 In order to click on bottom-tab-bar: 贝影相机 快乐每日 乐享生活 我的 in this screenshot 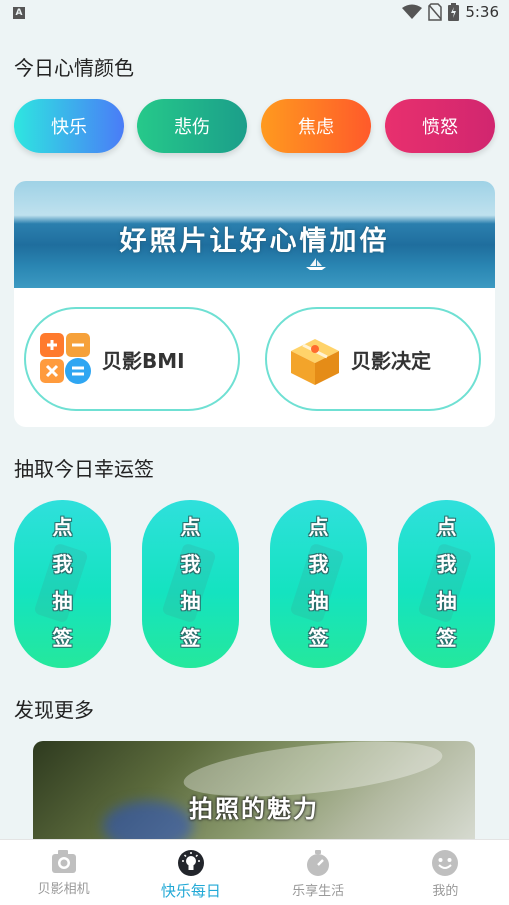, I will do `click(254, 872)`.